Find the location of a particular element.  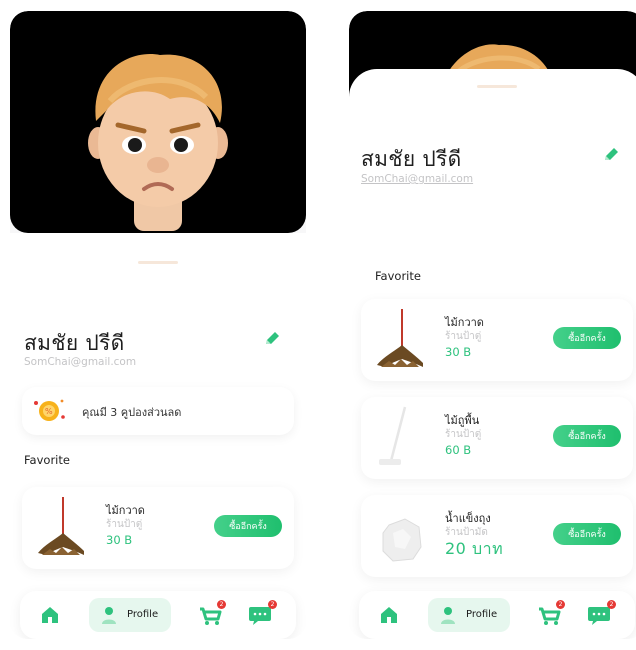

favorite-item: ไม้ถูพื้น ร้านป้าตู่ 60 B ซื้ออีกครั้ง is located at coordinates (497, 438).